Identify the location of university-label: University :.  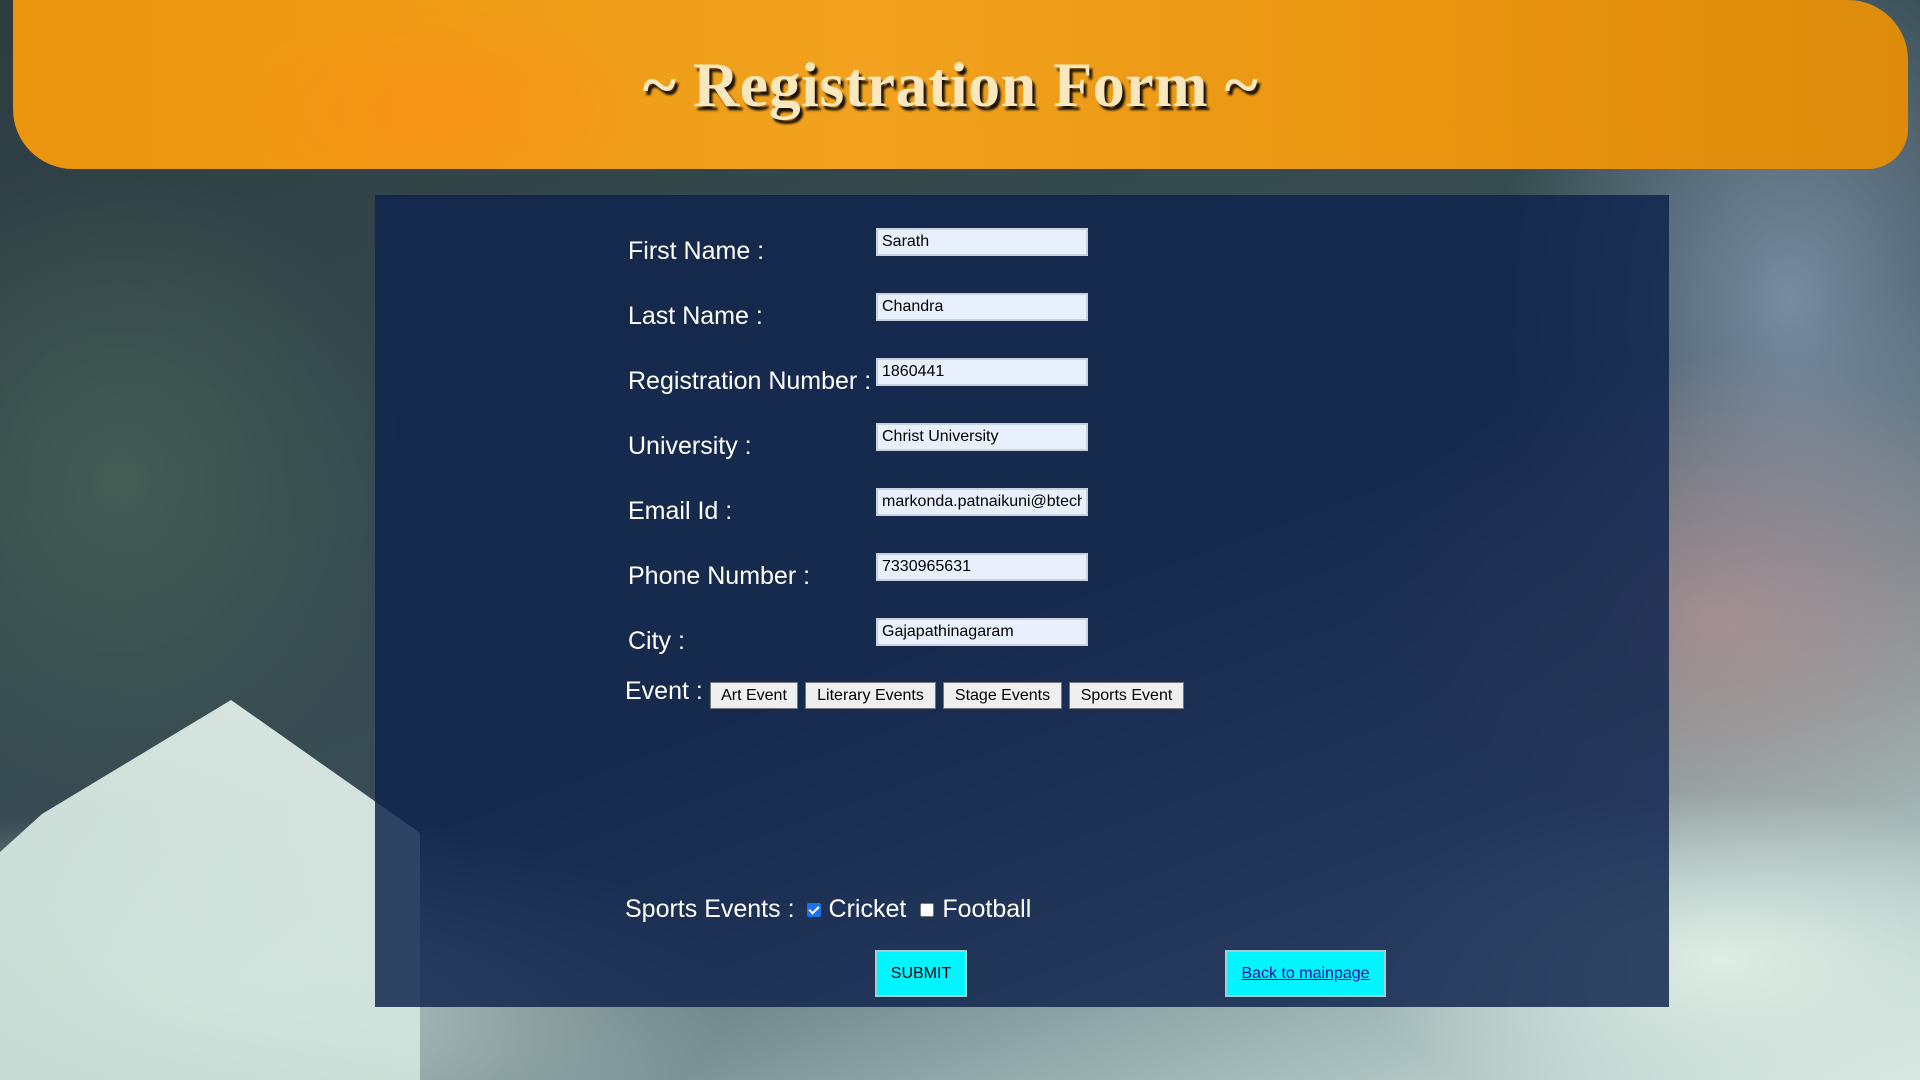
(690, 446).